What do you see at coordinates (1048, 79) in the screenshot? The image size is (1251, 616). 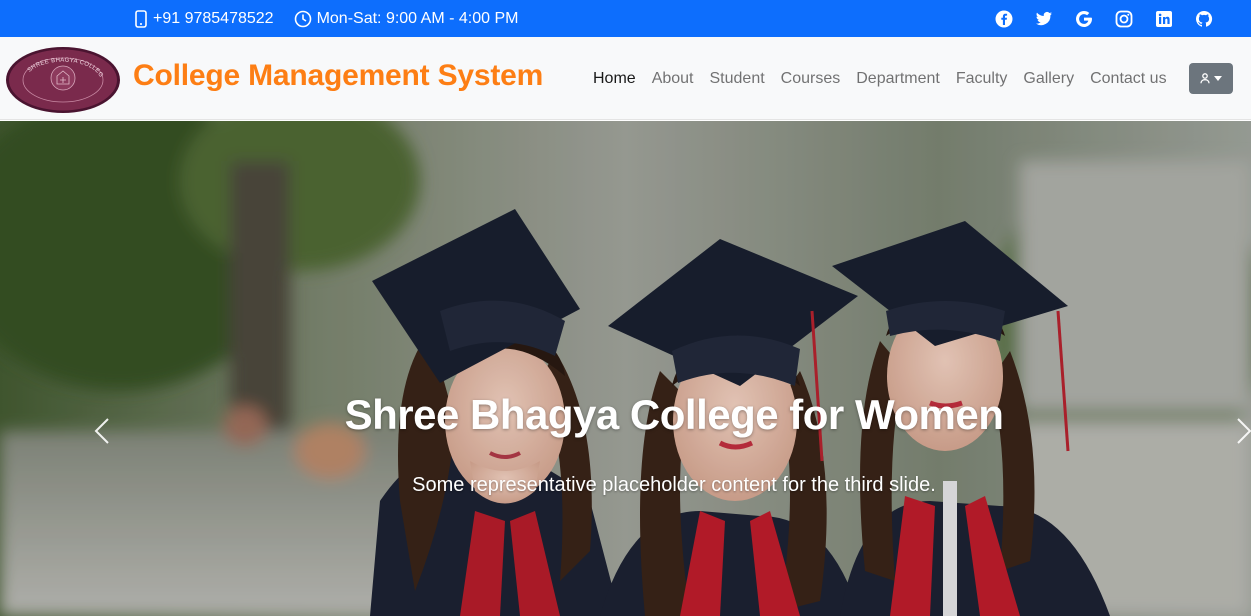 I see `nav-link-gallery: Gallery` at bounding box center [1048, 79].